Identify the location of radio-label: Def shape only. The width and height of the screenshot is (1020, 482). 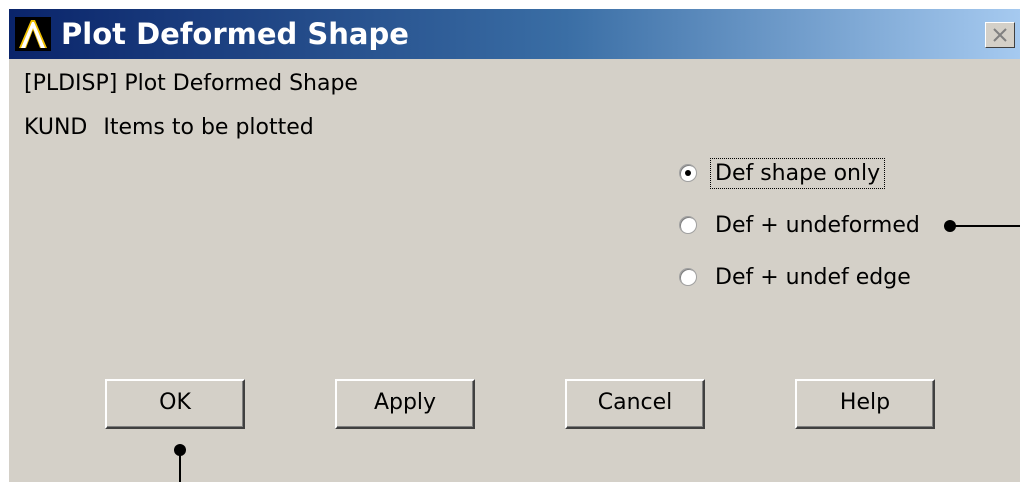
(797, 173).